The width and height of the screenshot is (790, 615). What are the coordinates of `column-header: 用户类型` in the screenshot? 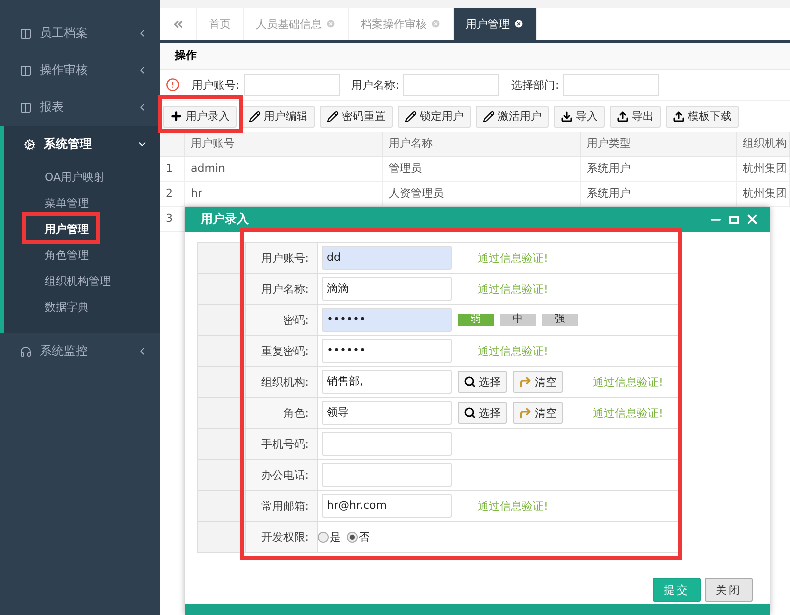 It's located at (659, 144).